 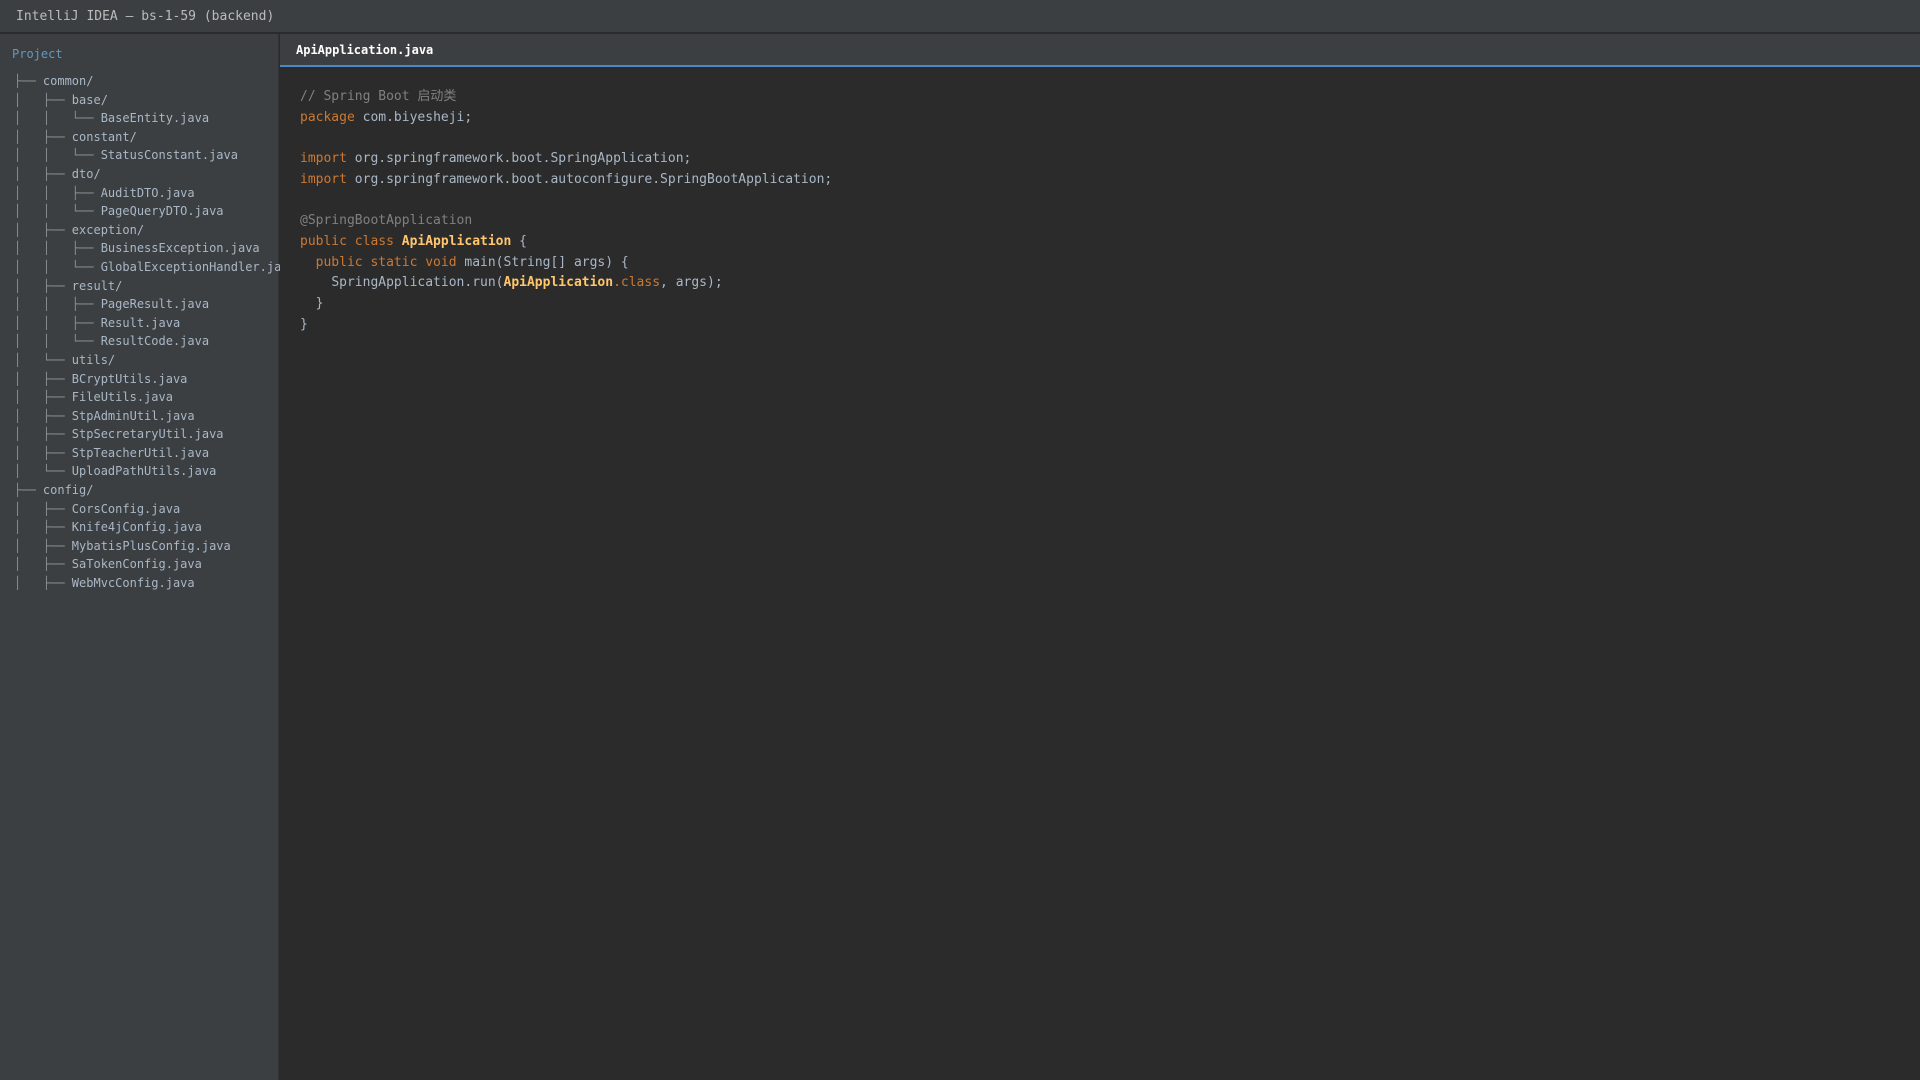 I want to click on tree-item: │ │ └── GlobalExceptionHandler.java, so click(x=155, y=267).